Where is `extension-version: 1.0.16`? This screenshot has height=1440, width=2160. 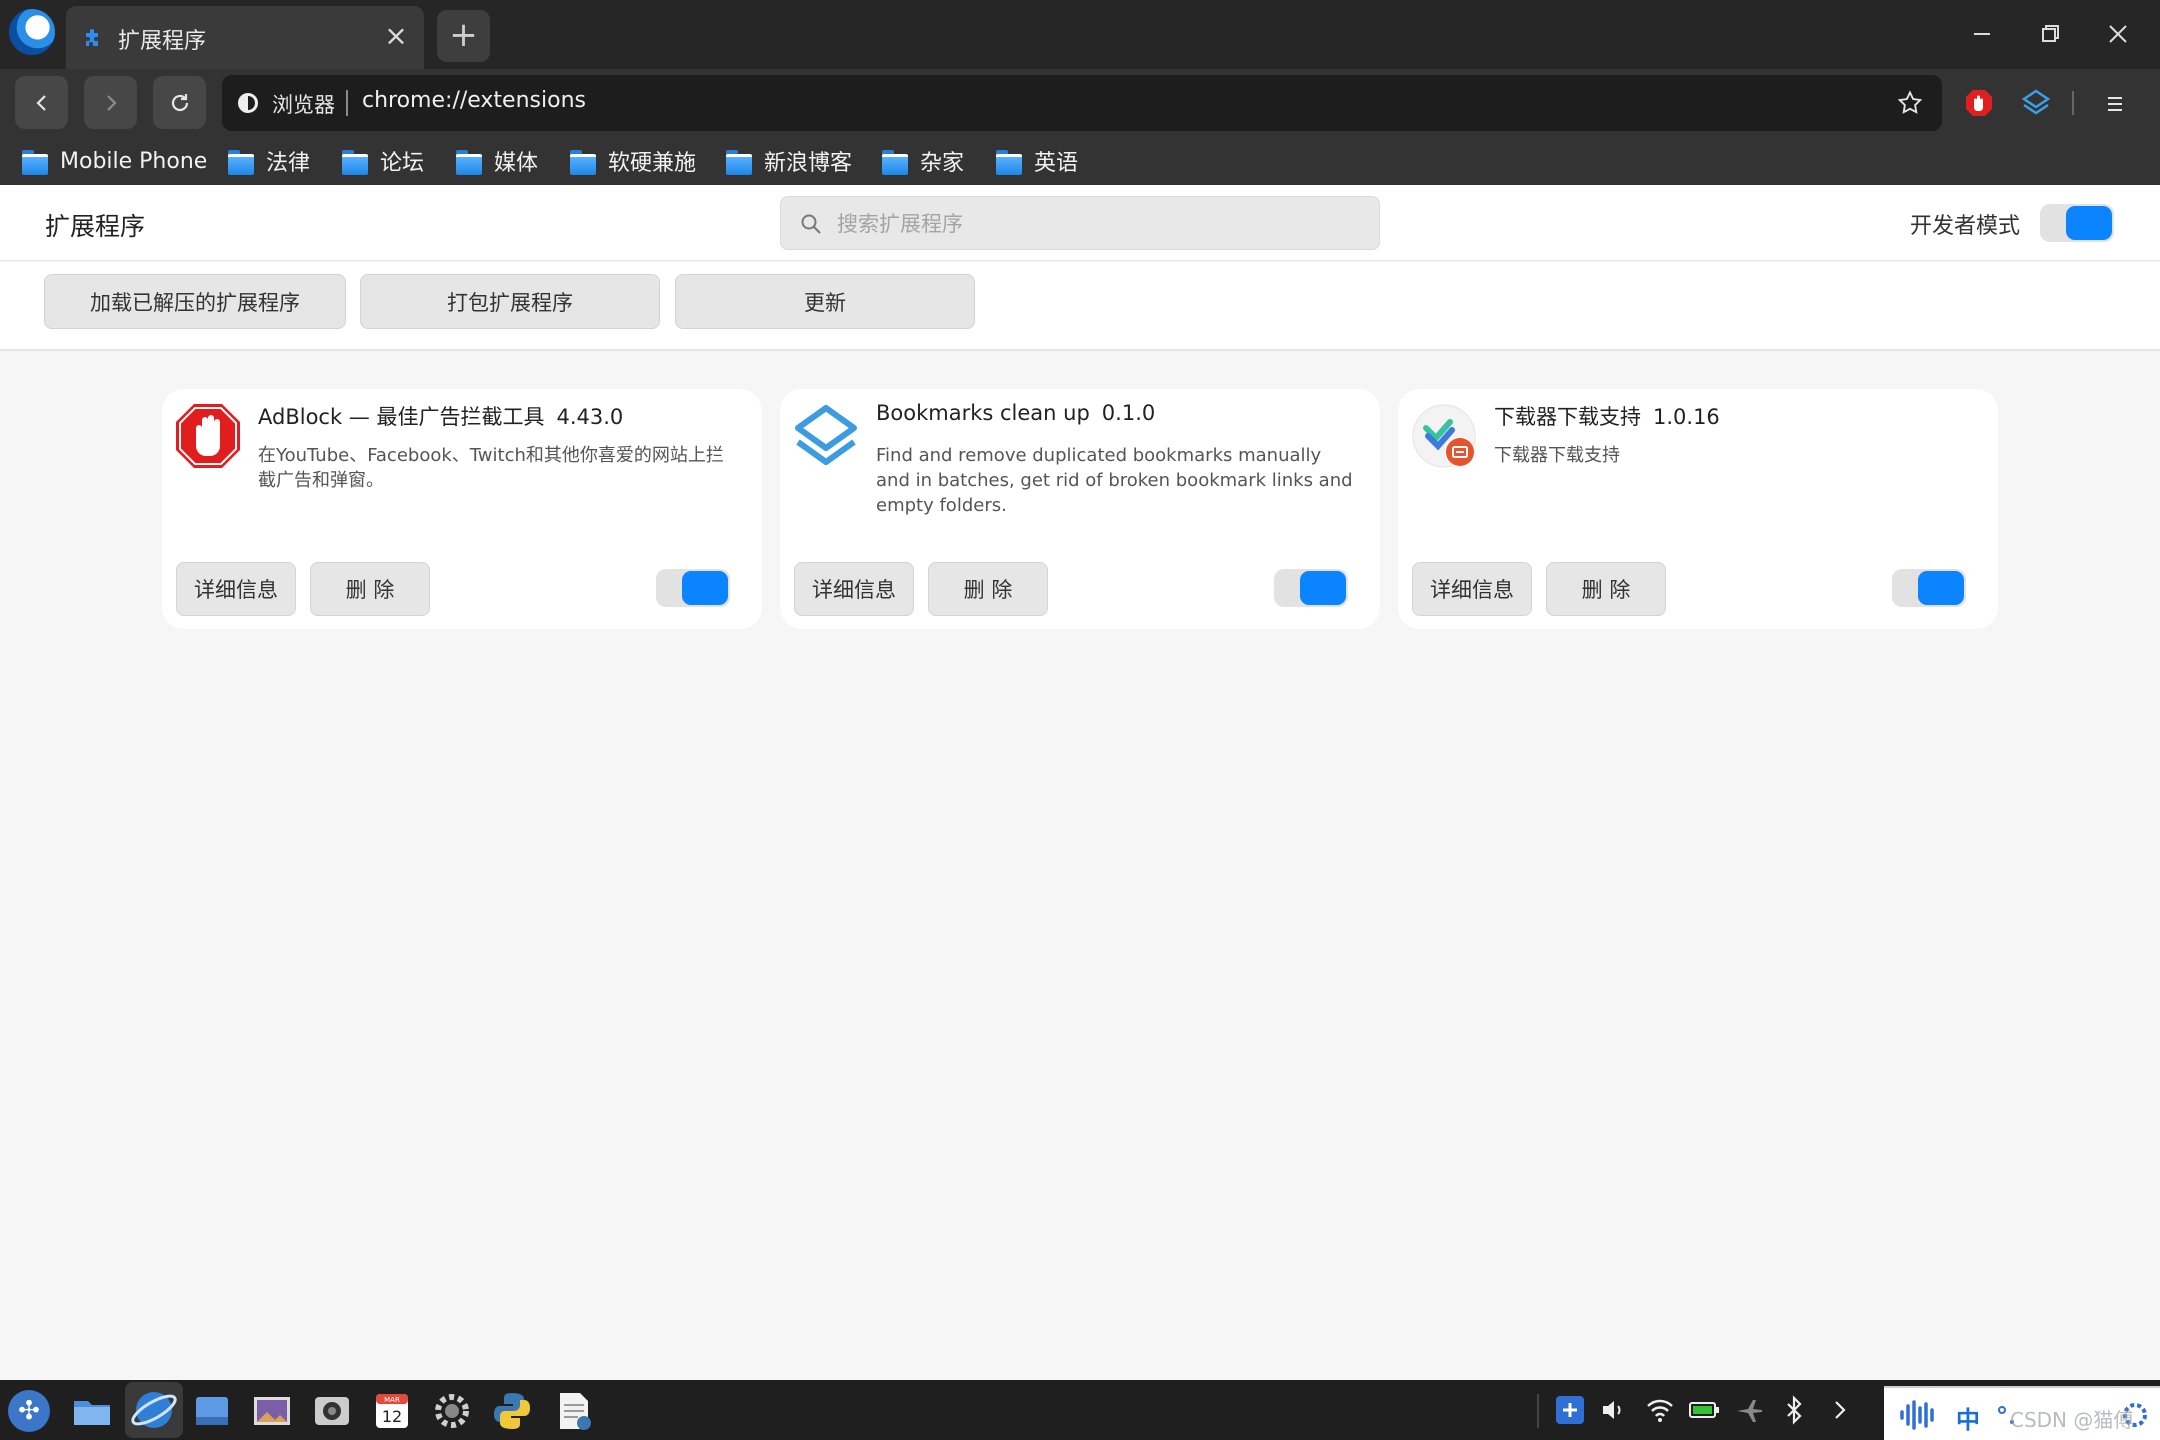 extension-version: 1.0.16 is located at coordinates (1686, 417).